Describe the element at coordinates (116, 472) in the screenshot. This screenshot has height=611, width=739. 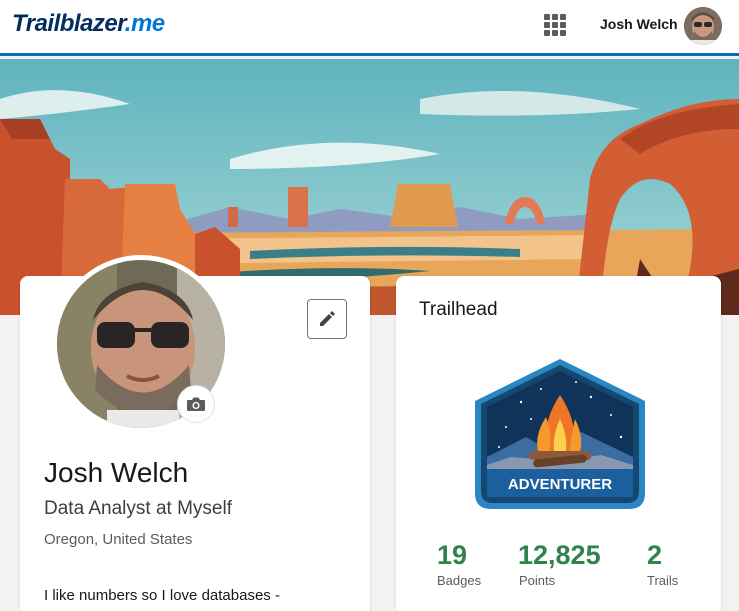
I see `profile-name: Josh Welch` at that location.